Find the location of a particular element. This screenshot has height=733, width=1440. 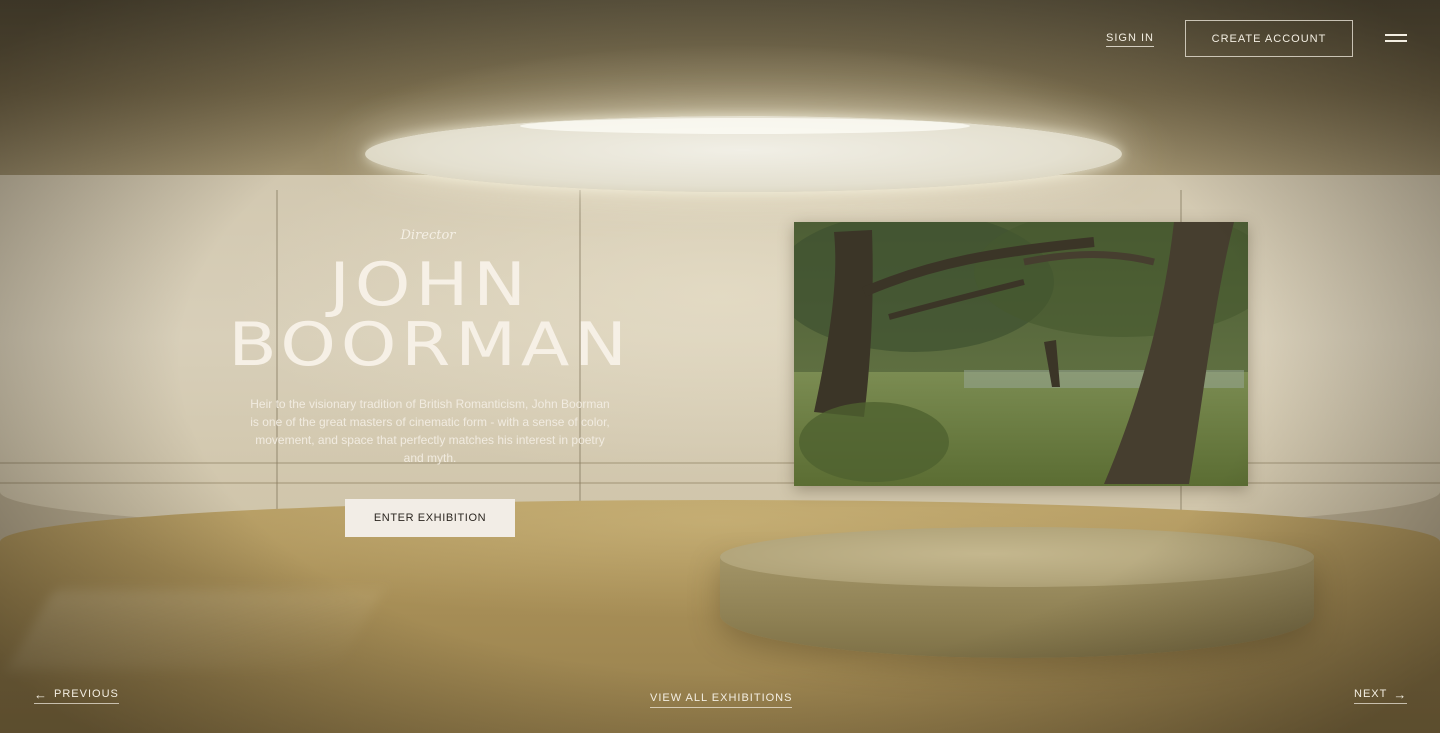

title-line-2: BOORMAN is located at coordinates (430, 345).